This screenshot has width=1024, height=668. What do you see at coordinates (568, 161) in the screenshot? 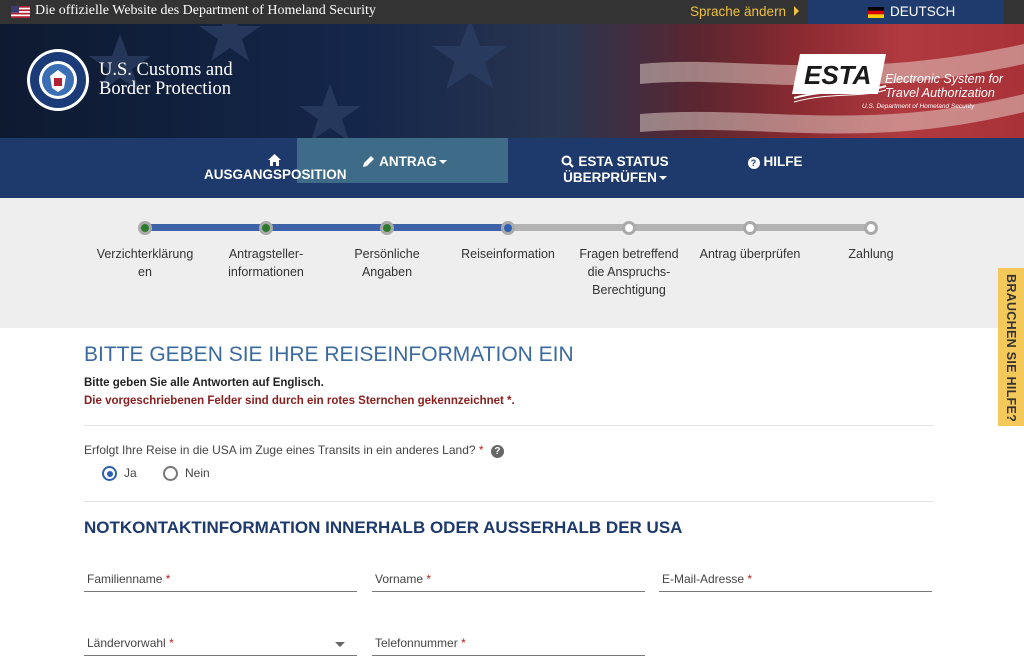
I see `search-icon` at bounding box center [568, 161].